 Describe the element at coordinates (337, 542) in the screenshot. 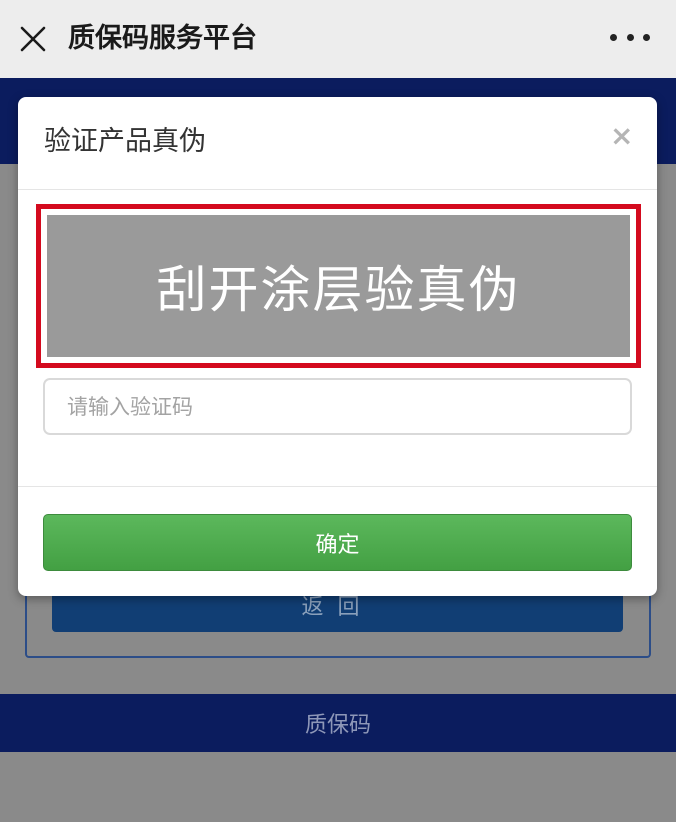

I see `confirm-button: 确定` at that location.